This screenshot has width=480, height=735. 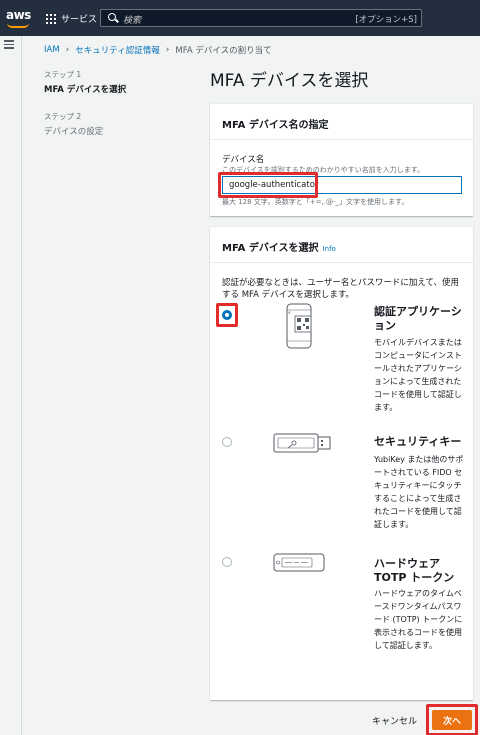 What do you see at coordinates (119, 124) in the screenshot?
I see `step-2: ステップ 2 デバイスの設定` at bounding box center [119, 124].